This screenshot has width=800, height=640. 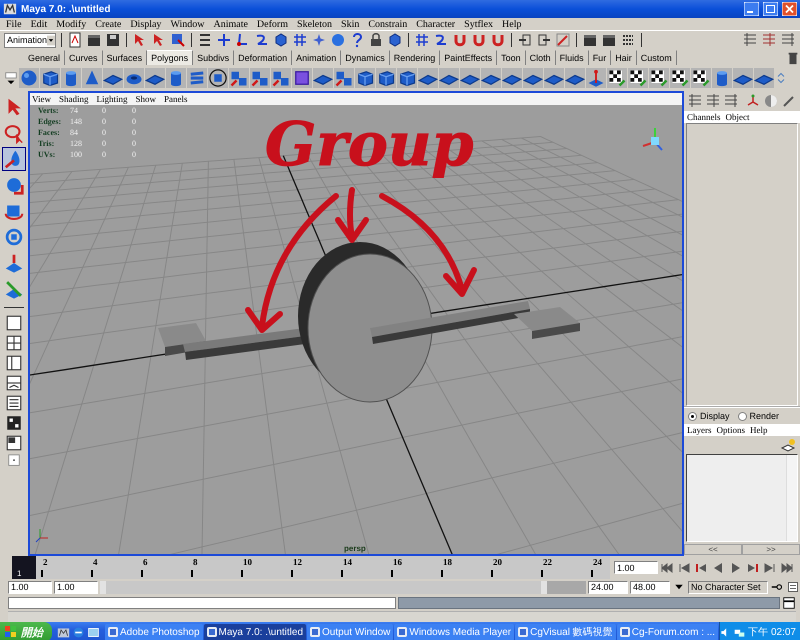 What do you see at coordinates (76, 587) in the screenshot?
I see `playback-start-field: 1.00` at bounding box center [76, 587].